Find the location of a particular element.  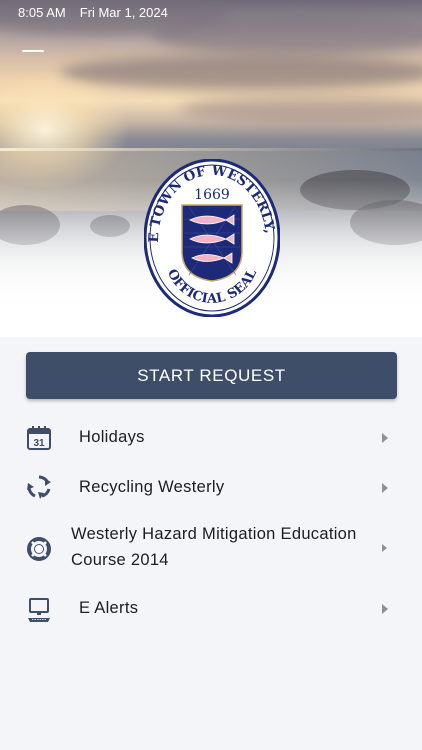

lifebuoy-icon is located at coordinates (39, 549).